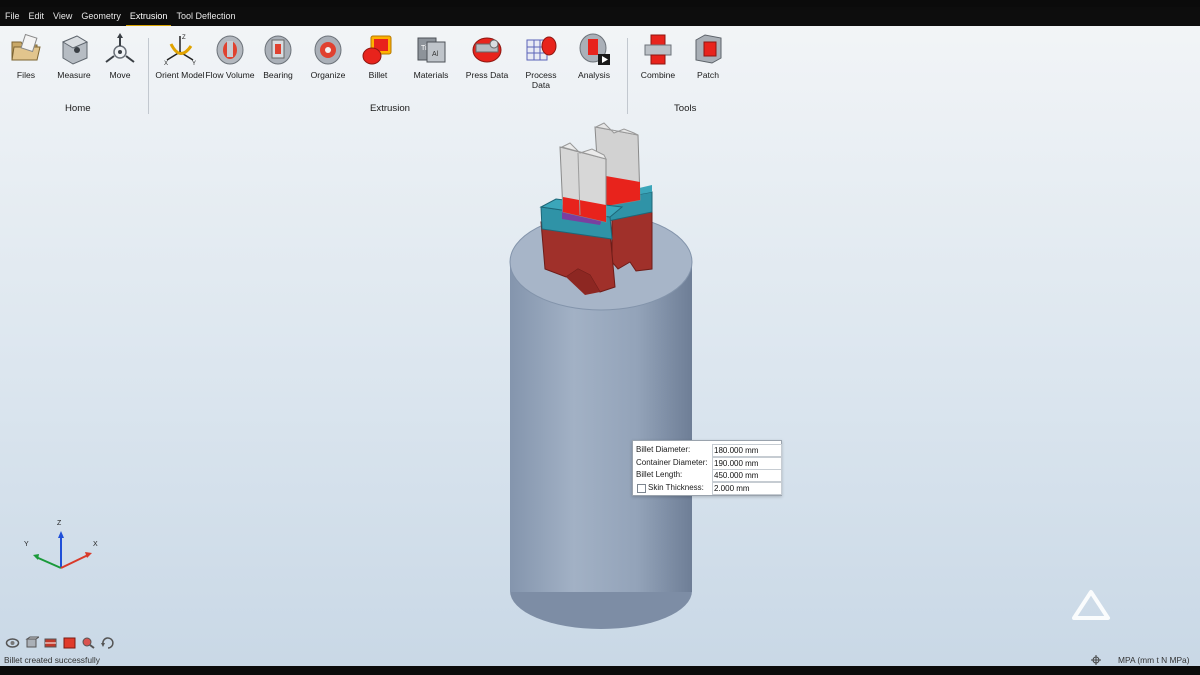 Image resolution: width=1200 pixels, height=675 pixels. What do you see at coordinates (596, 208) in the screenshot?
I see `extrusion-die-model` at bounding box center [596, 208].